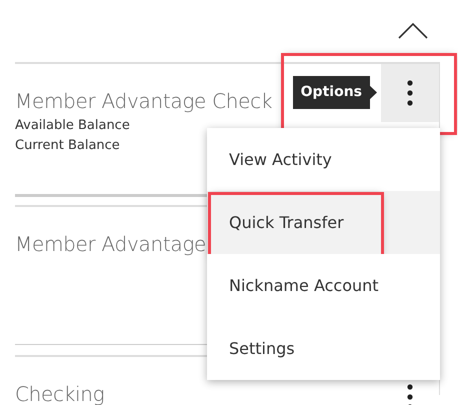  What do you see at coordinates (323, 159) in the screenshot?
I see `menu-item: View Activity` at bounding box center [323, 159].